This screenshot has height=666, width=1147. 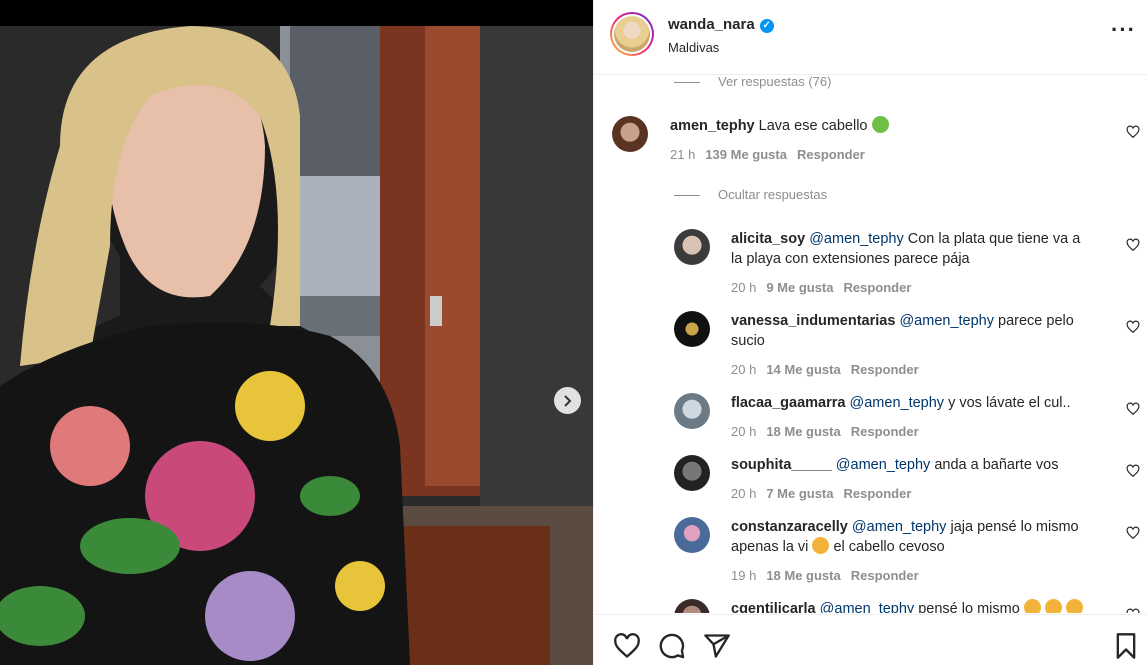 I want to click on comment-text-line2: apenas la vi, so click(x=770, y=547).